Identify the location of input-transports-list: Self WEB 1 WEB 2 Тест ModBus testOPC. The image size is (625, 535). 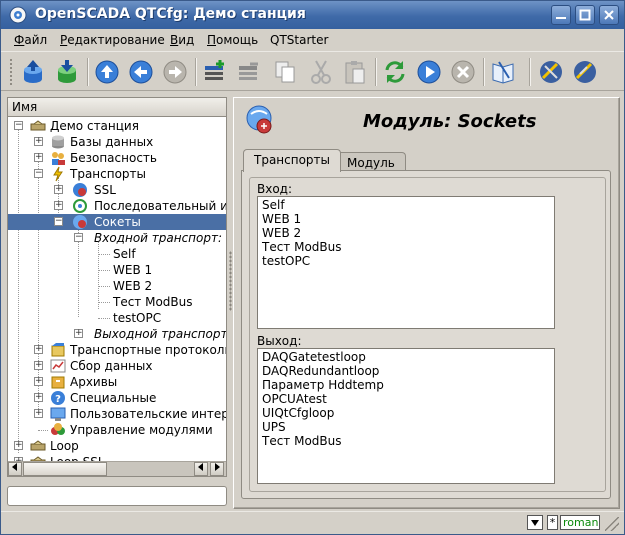
(406, 262).